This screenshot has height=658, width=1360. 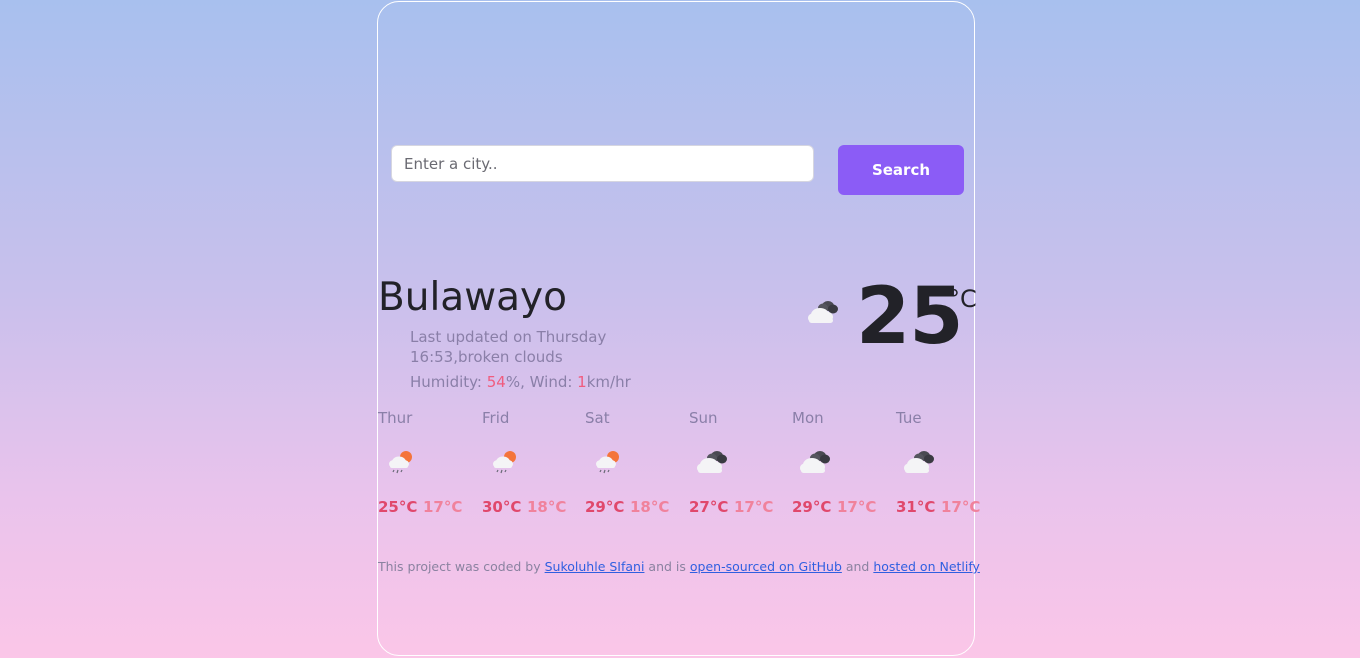 What do you see at coordinates (595, 566) in the screenshot?
I see `author-link: Sukoluhle SIfani` at bounding box center [595, 566].